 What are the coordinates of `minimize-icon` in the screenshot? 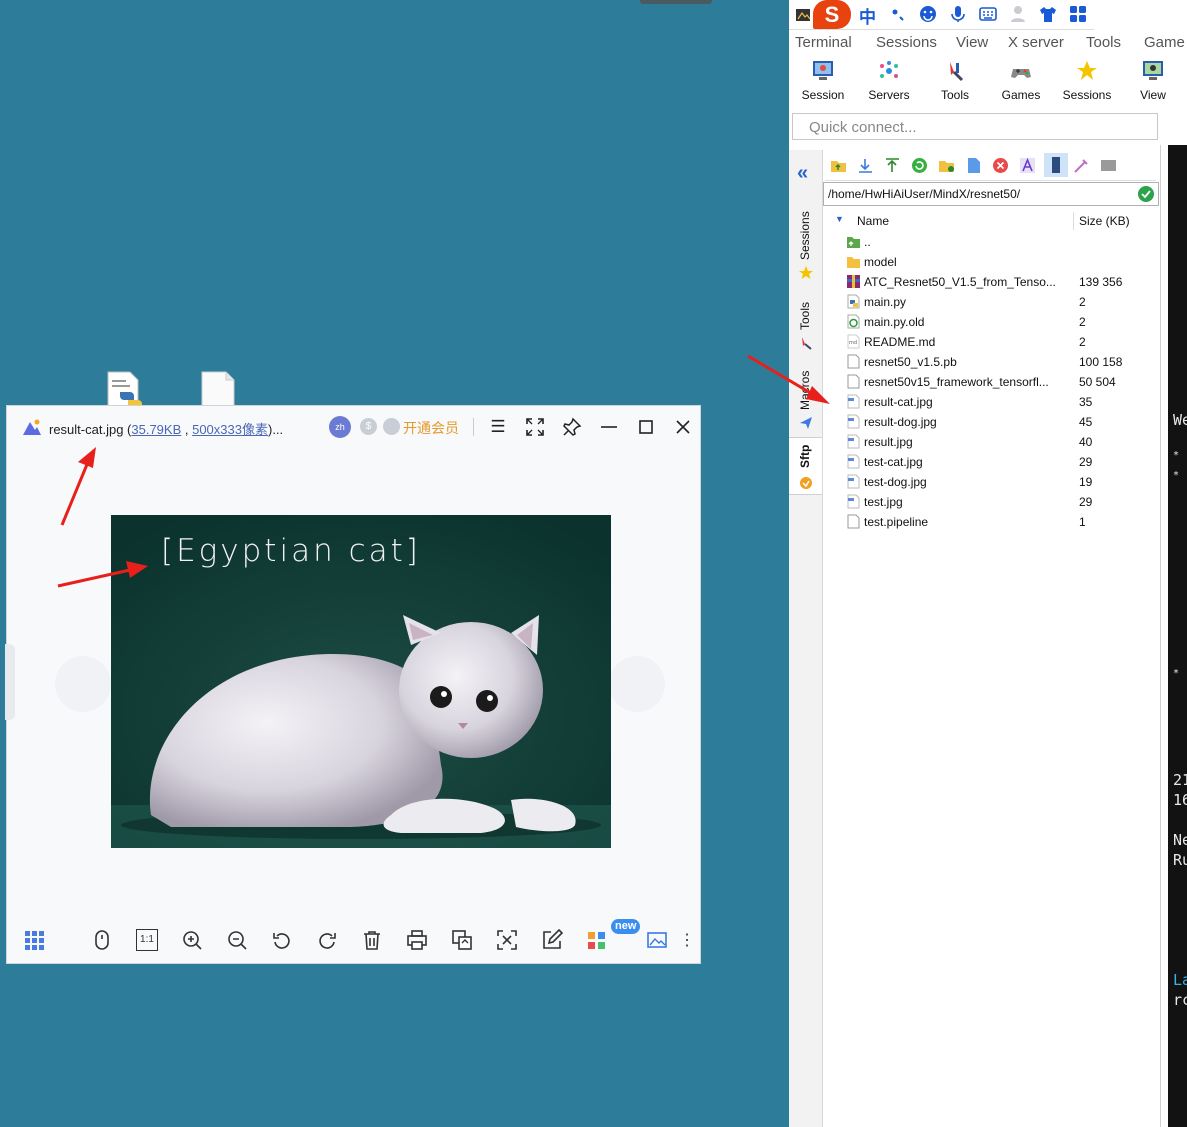 It's located at (609, 427).